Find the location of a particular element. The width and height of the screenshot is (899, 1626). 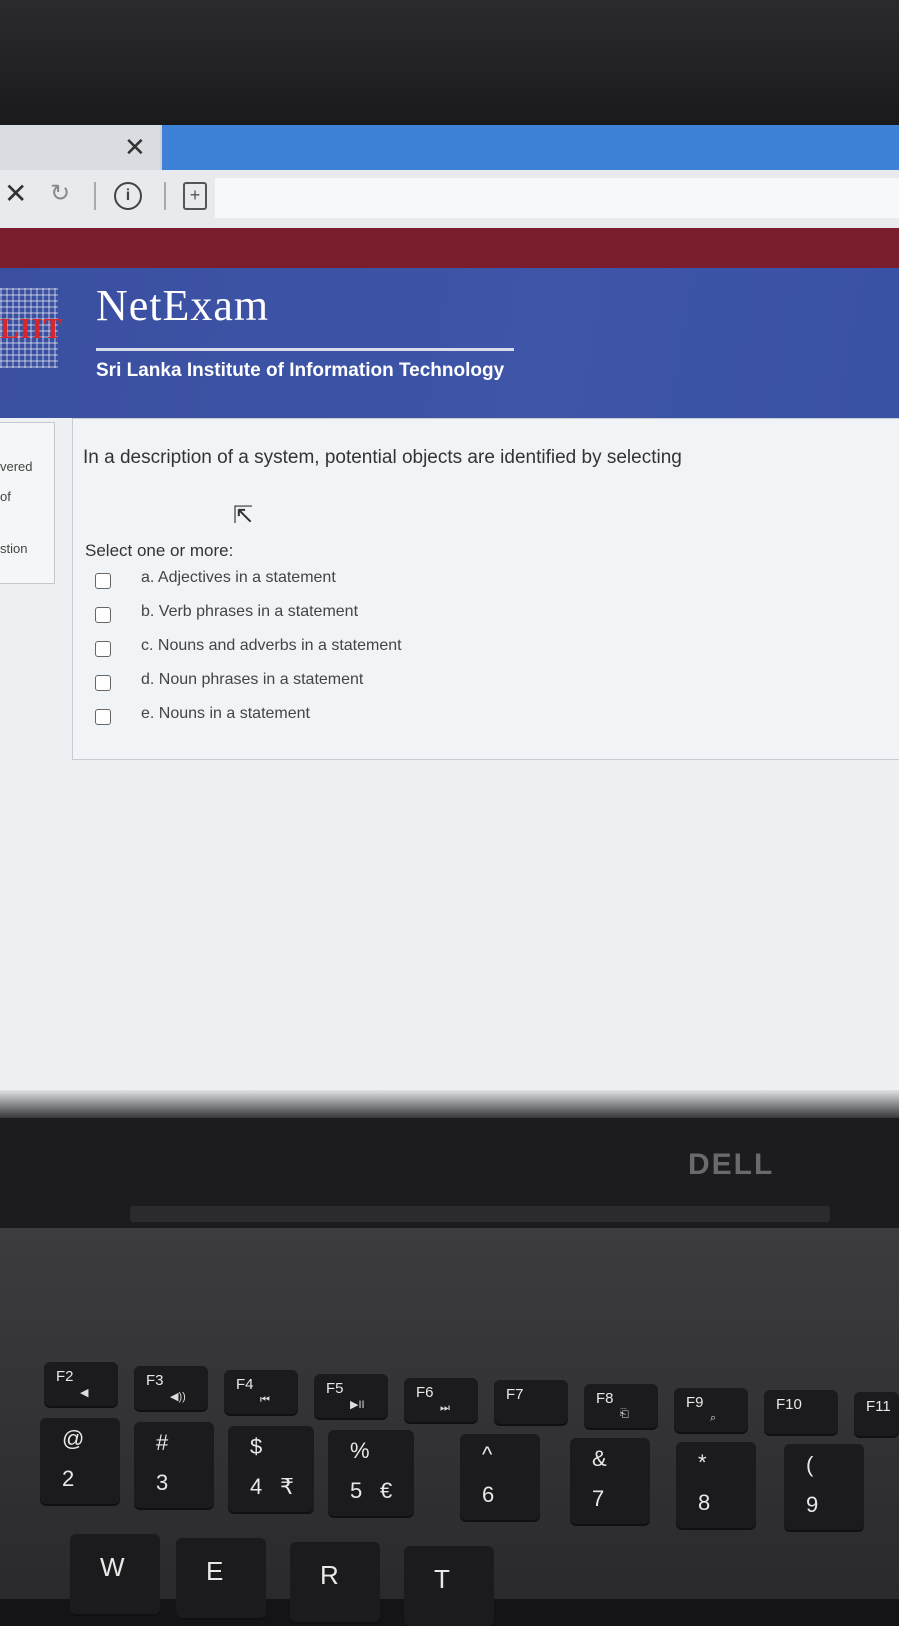

question-info-panel: vered of stion is located at coordinates (27, 503).